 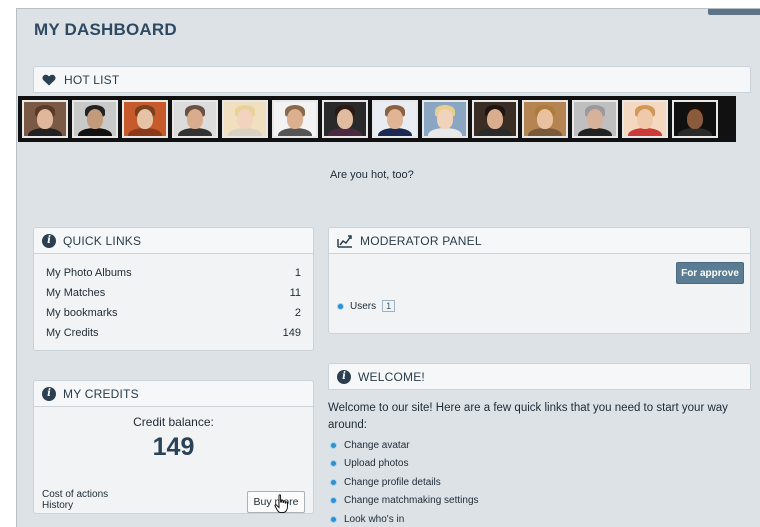 I want to click on welcome-link-matchmaking: Change matchmaking settings, so click(x=404, y=501).